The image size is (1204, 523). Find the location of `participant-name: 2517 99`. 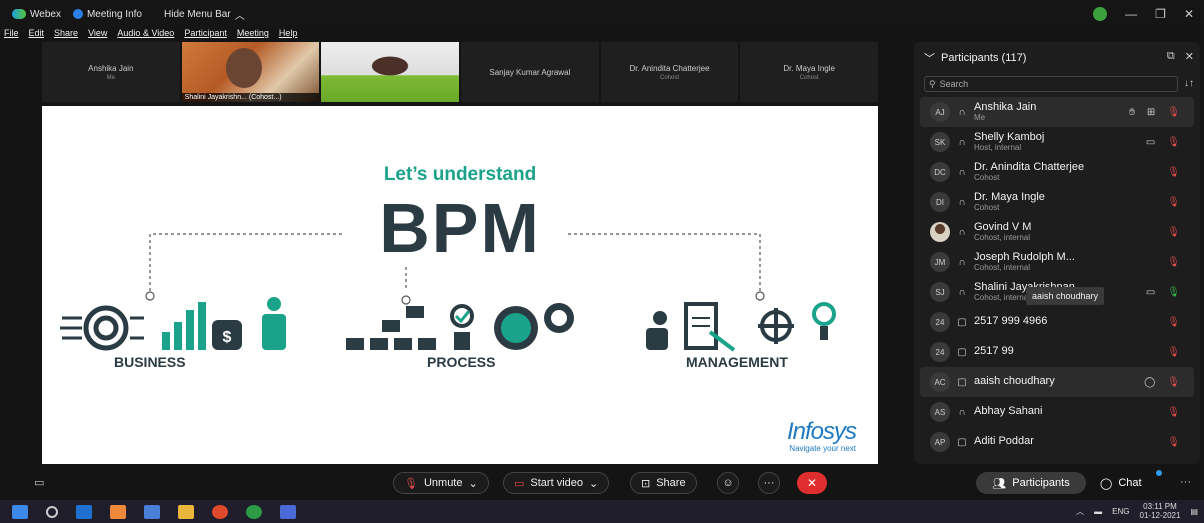

participant-name: 2517 99 is located at coordinates (994, 351).